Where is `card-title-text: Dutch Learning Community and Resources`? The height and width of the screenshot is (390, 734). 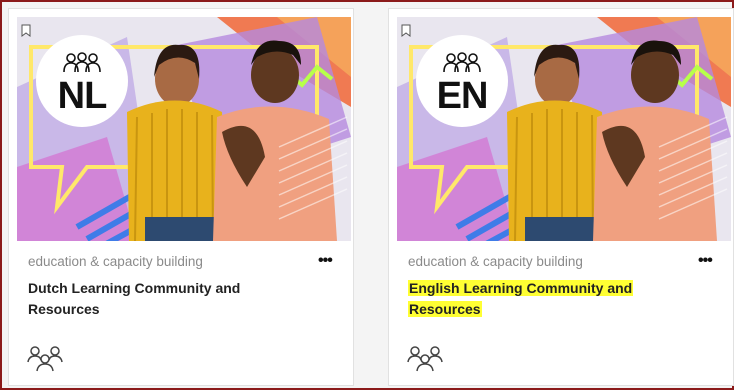 card-title-text: Dutch Learning Community and Resources is located at coordinates (134, 298).